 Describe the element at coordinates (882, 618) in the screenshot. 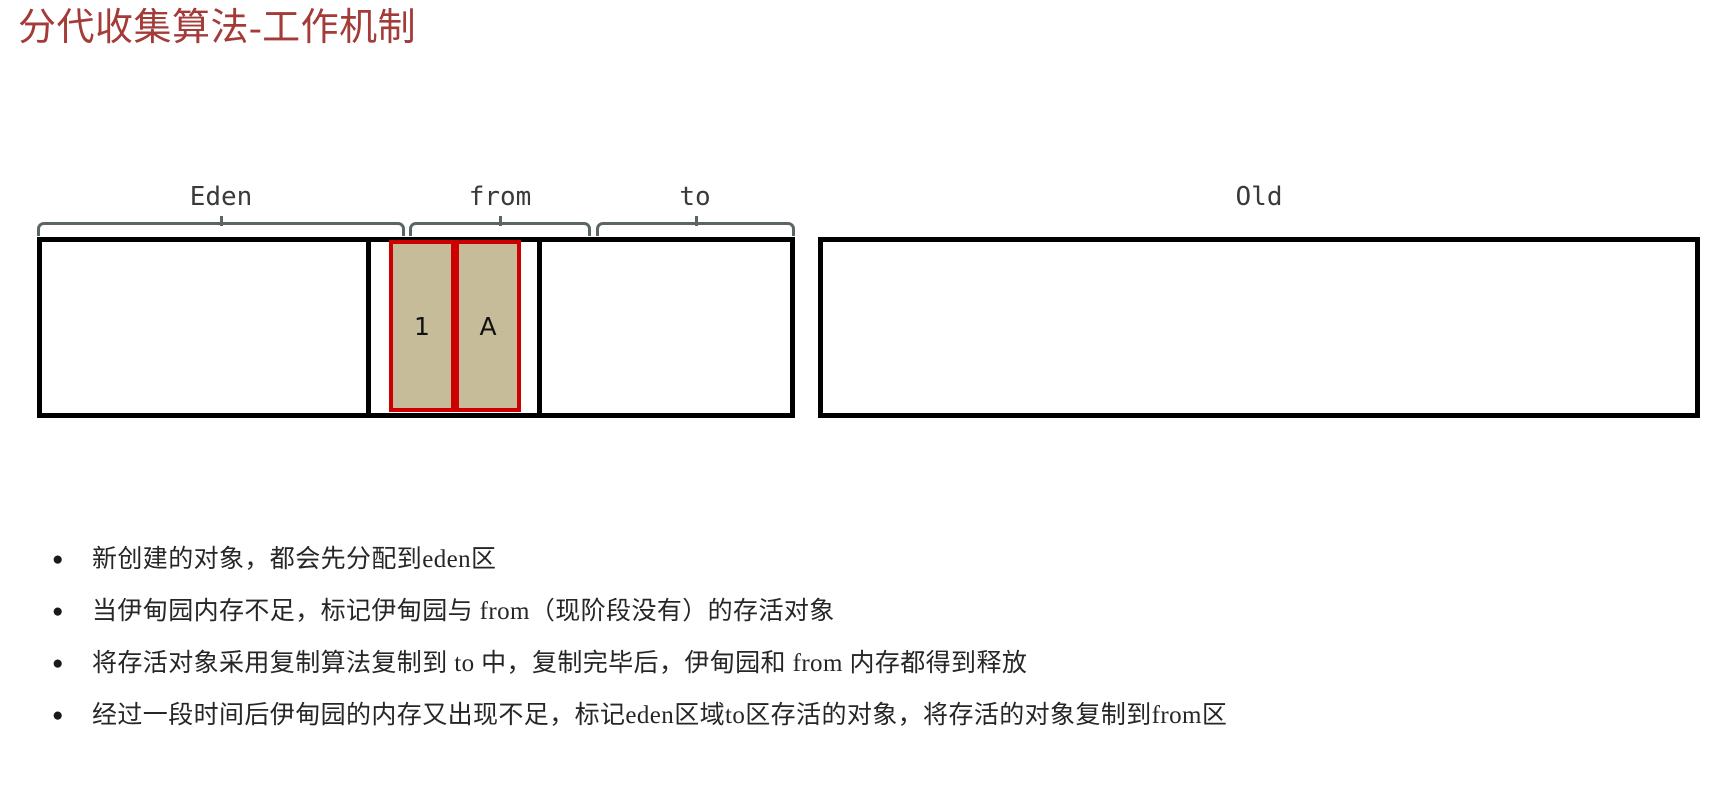

I see `list-item: ● 当伊甸园内存不足，标记伊甸园与 from（现阶段没有）的存活对象` at that location.